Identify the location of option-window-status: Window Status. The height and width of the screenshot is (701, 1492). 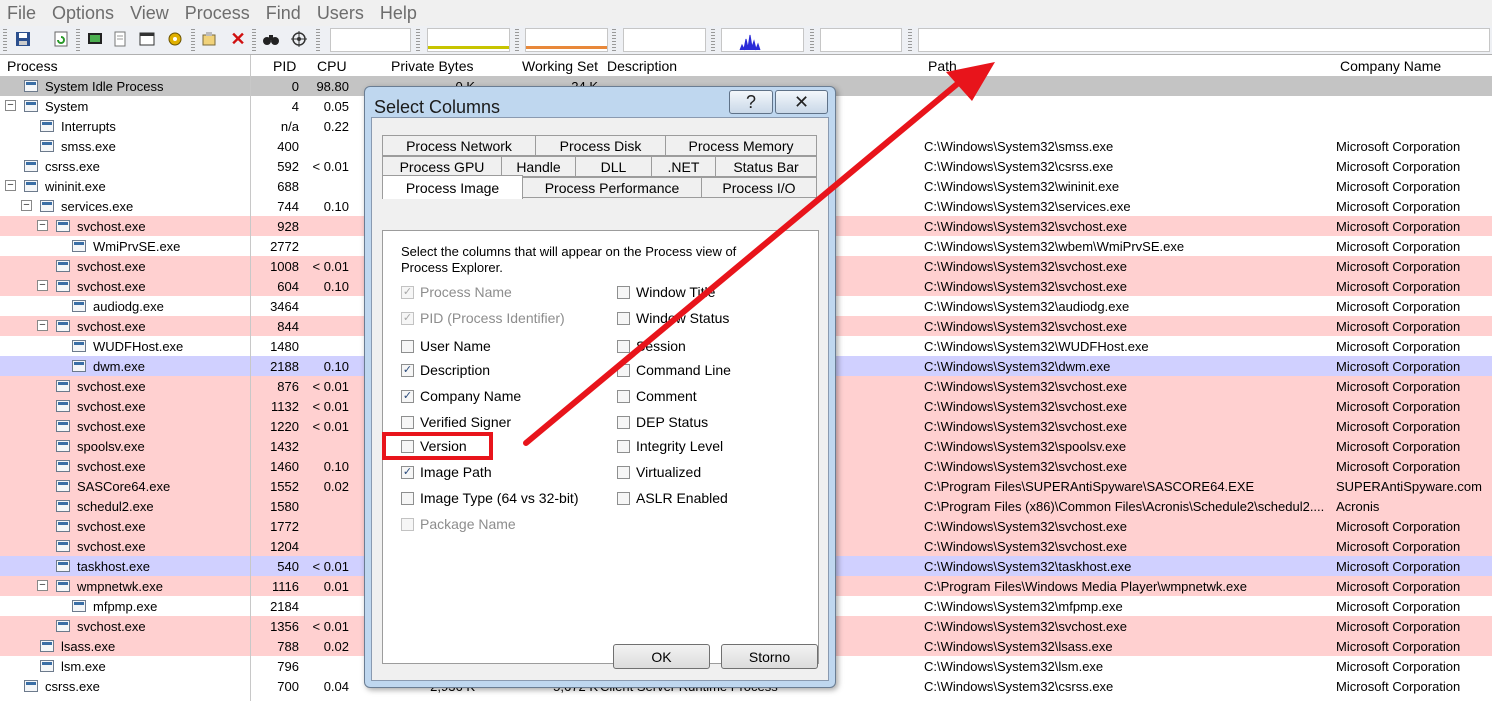
(673, 318).